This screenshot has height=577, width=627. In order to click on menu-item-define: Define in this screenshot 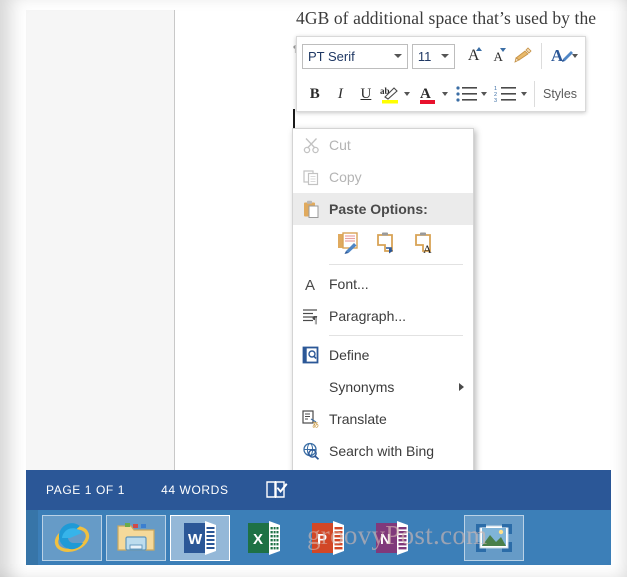, I will do `click(383, 355)`.